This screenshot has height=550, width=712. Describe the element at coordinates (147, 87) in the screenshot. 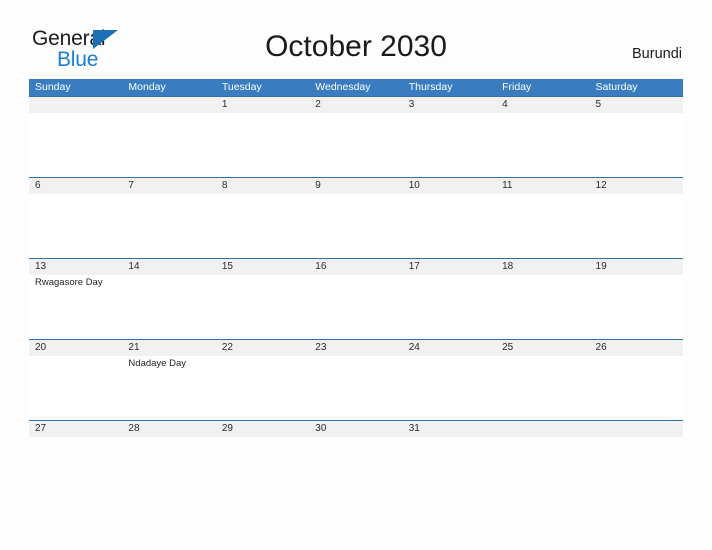

I see `weekday-header-monday: Monday` at that location.